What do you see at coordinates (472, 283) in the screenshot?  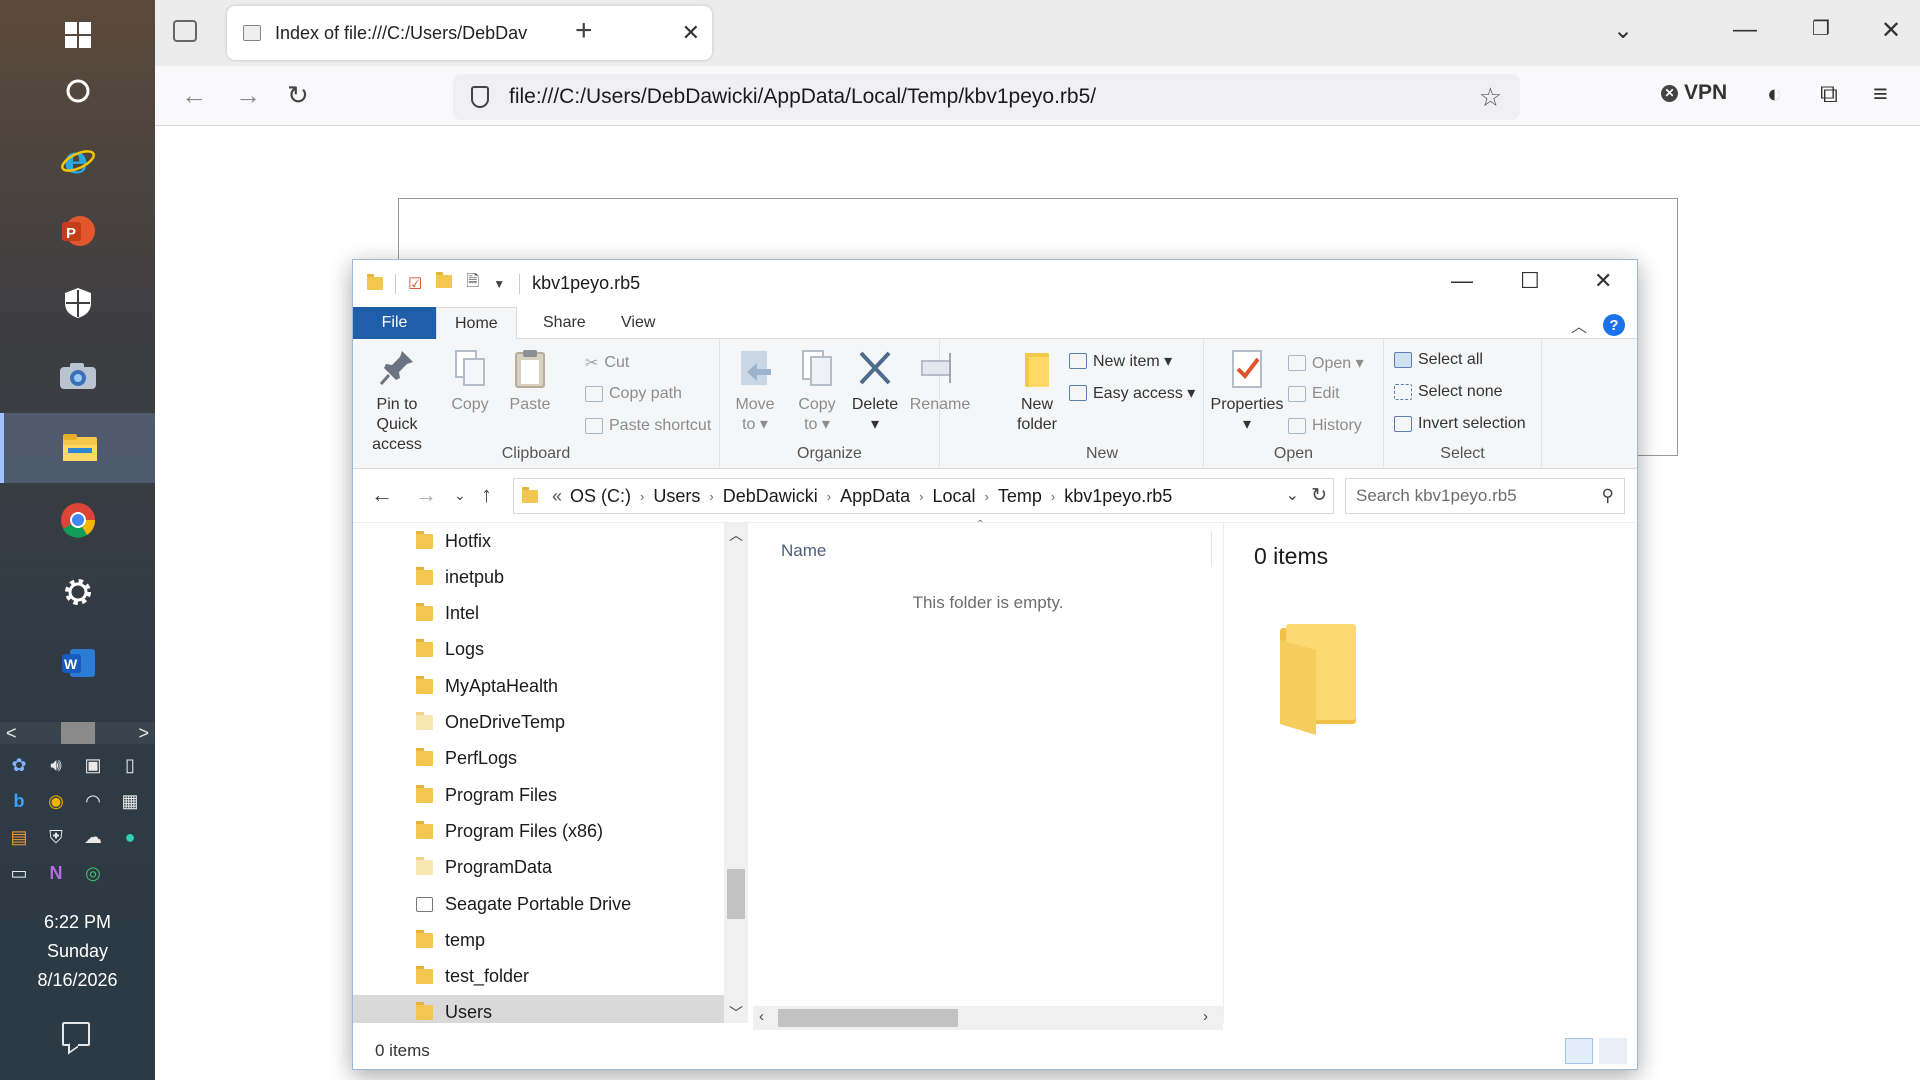 I see `rename-qat-icon: 🗎︎` at bounding box center [472, 283].